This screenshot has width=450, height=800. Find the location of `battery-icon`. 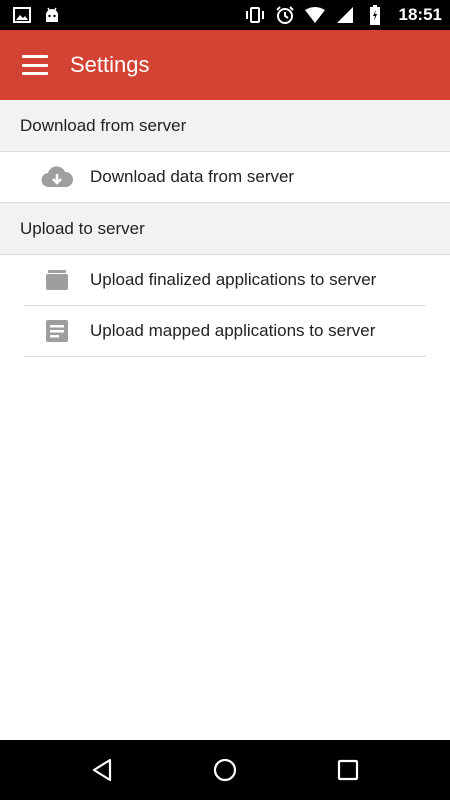

battery-icon is located at coordinates (375, 15).